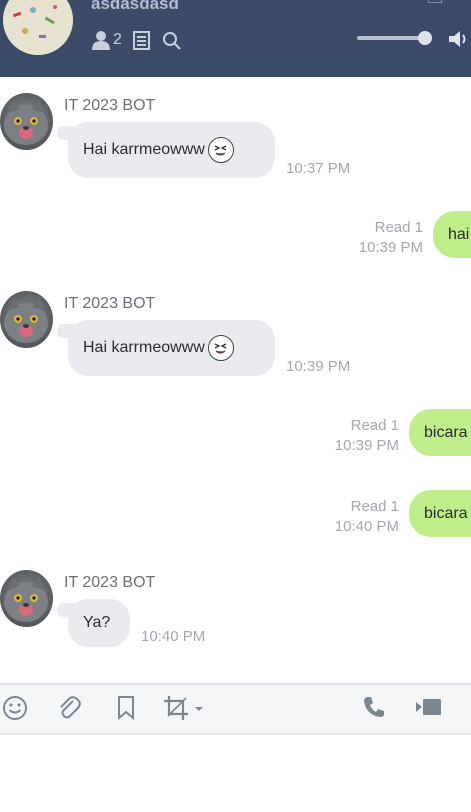 This screenshot has height=812, width=471. Describe the element at coordinates (459, 234) in the screenshot. I see `message-text: hai` at that location.